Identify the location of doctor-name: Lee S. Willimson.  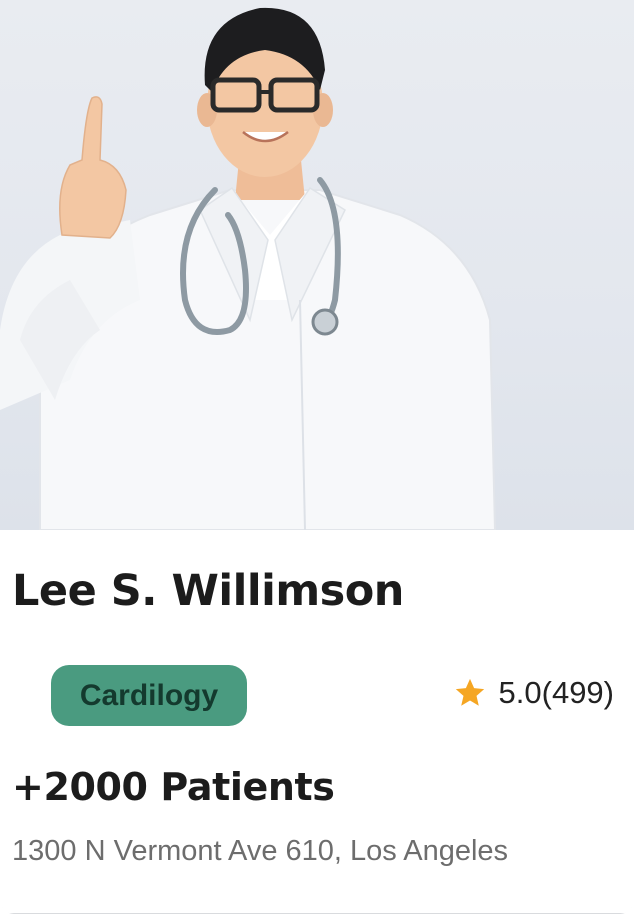
(208, 591).